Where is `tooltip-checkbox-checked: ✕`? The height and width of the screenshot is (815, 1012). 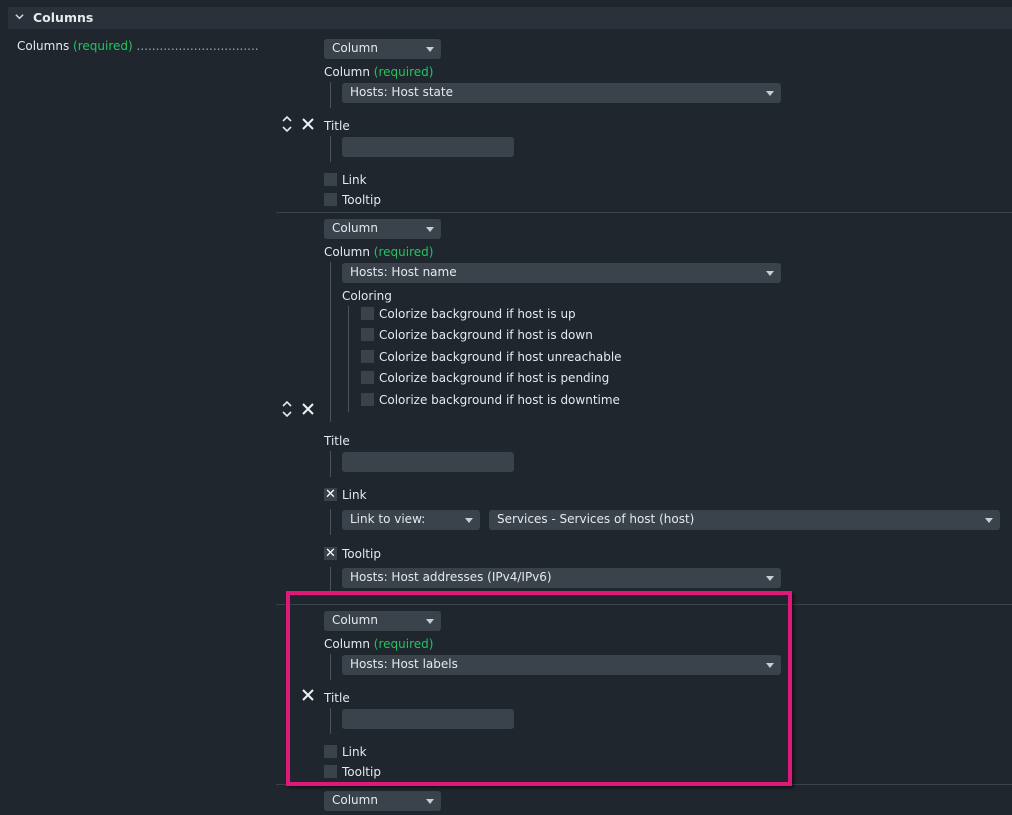
tooltip-checkbox-checked: ✕ is located at coordinates (330, 553).